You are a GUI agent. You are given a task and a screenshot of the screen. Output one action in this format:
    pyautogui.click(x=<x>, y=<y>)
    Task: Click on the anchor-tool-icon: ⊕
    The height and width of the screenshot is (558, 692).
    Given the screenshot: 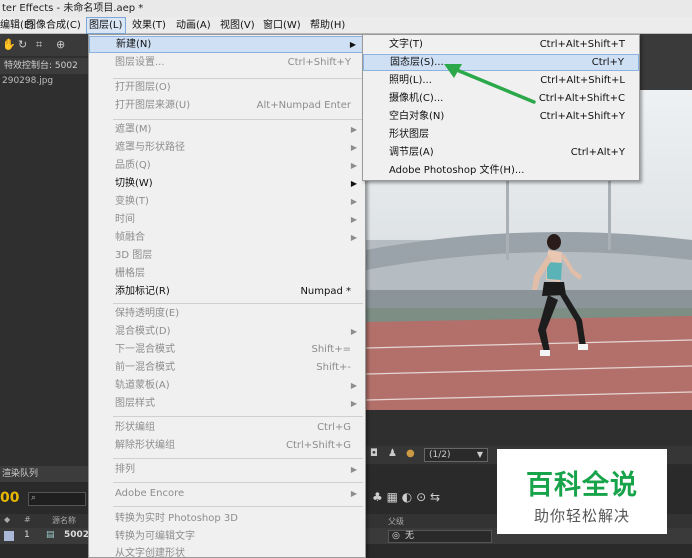 What is the action you would take?
    pyautogui.click(x=60, y=44)
    